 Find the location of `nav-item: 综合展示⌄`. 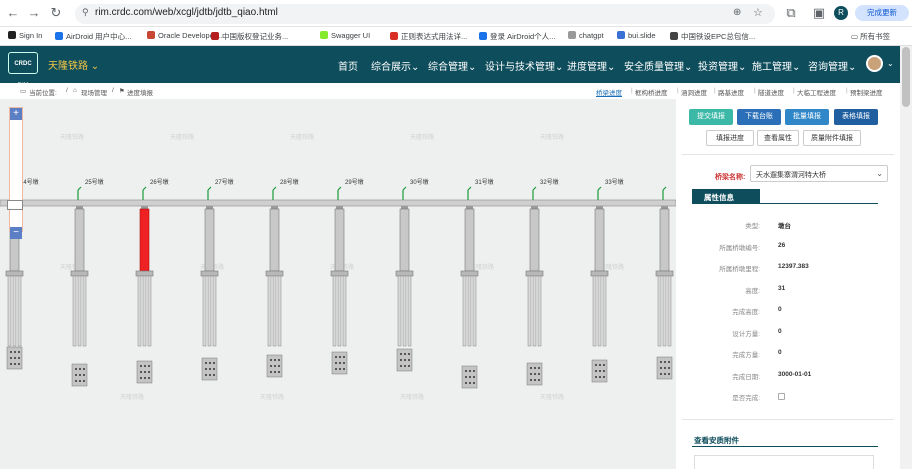

nav-item: 综合展示⌄ is located at coordinates (395, 65).